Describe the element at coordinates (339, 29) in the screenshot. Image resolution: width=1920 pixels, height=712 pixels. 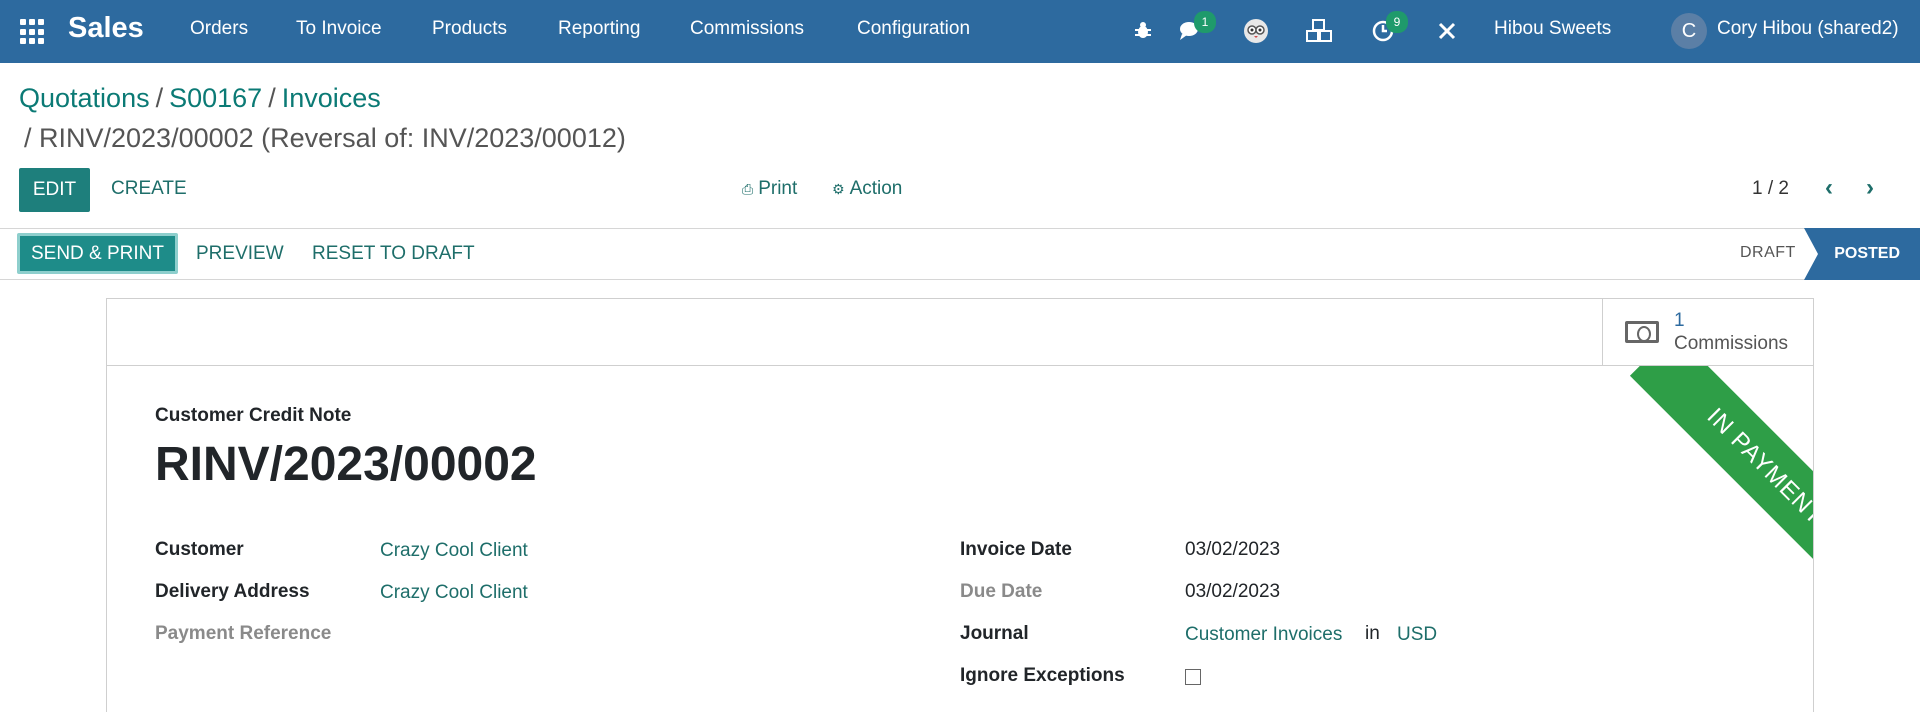
I see `menu-to-invoice: To Invoice` at that location.